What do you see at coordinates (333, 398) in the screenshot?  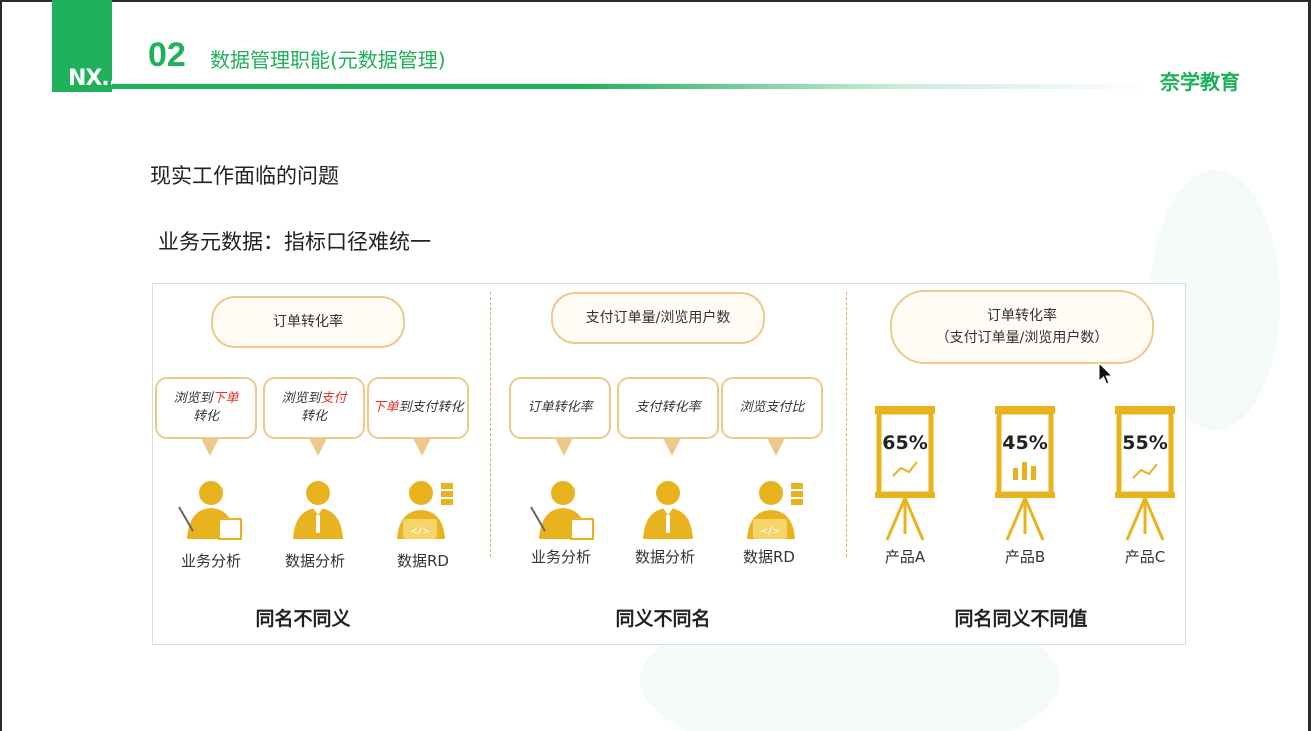 I see `highlight-text: 支付` at bounding box center [333, 398].